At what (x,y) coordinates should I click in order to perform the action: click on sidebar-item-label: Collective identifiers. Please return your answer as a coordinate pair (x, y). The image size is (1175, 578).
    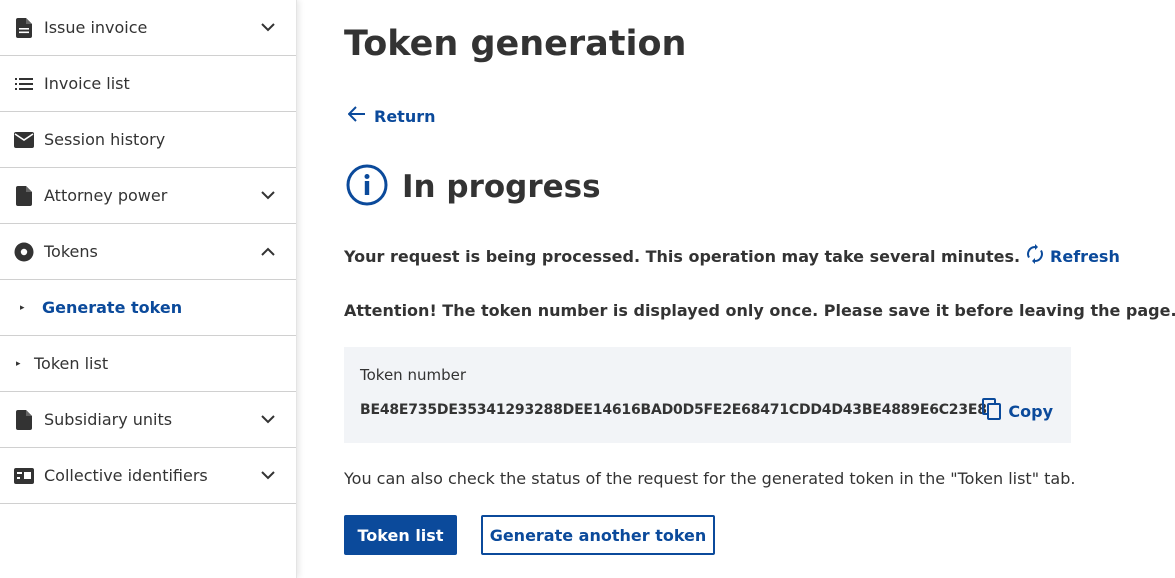
    Looking at the image, I should click on (126, 475).